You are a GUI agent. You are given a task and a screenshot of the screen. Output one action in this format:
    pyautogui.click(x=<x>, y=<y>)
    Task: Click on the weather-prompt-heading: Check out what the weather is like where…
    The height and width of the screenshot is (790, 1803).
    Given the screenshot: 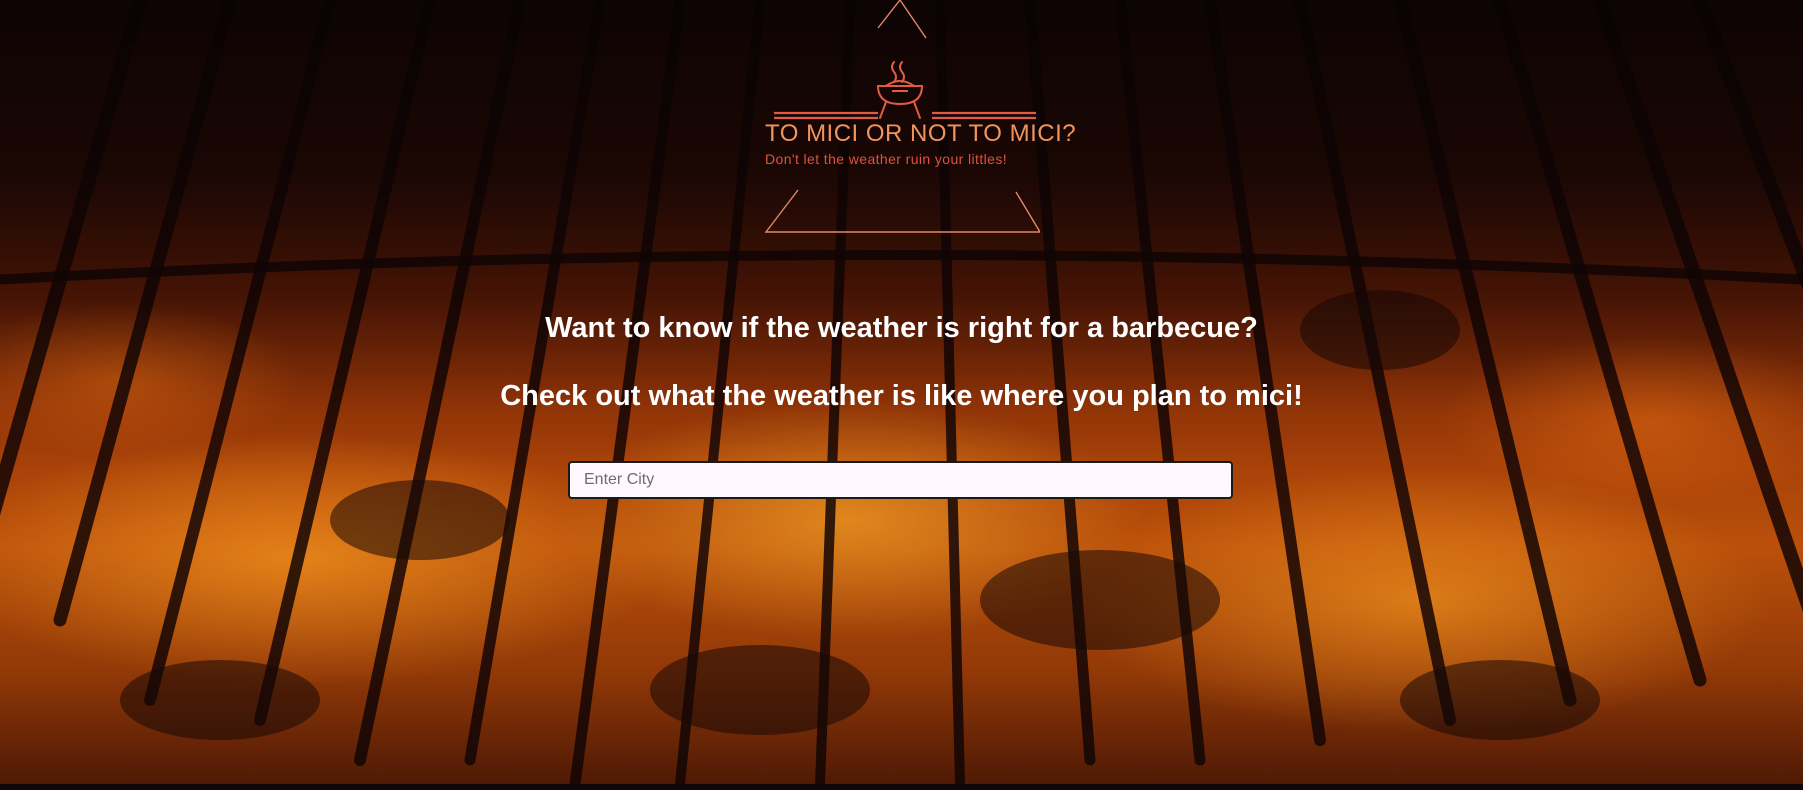 What is the action you would take?
    pyautogui.click(x=901, y=396)
    